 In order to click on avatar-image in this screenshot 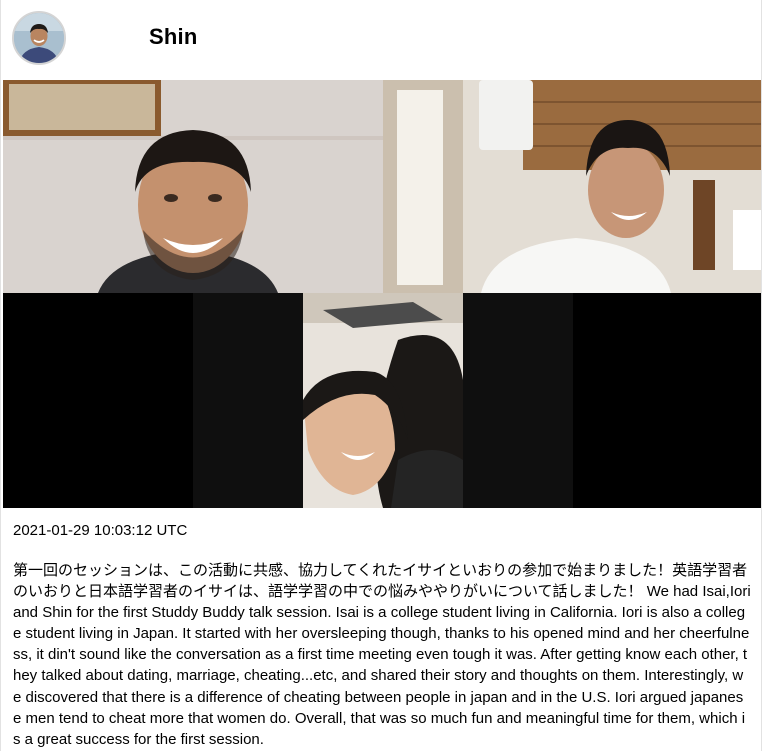, I will do `click(39, 38)`.